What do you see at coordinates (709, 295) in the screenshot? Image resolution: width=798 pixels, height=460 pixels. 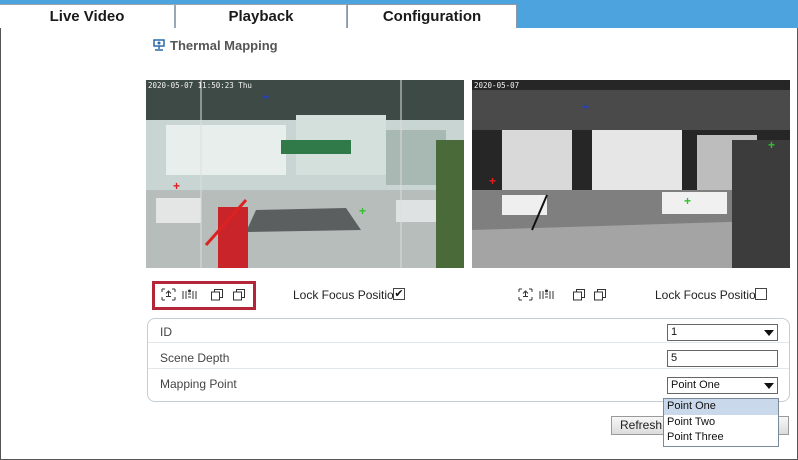 I see `lock-focus-label-right: Lock Focus Position` at bounding box center [709, 295].